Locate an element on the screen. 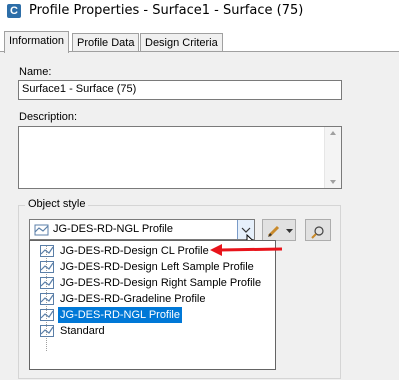 This screenshot has height=380, width=399. pick-style-icon is located at coordinates (317, 232).